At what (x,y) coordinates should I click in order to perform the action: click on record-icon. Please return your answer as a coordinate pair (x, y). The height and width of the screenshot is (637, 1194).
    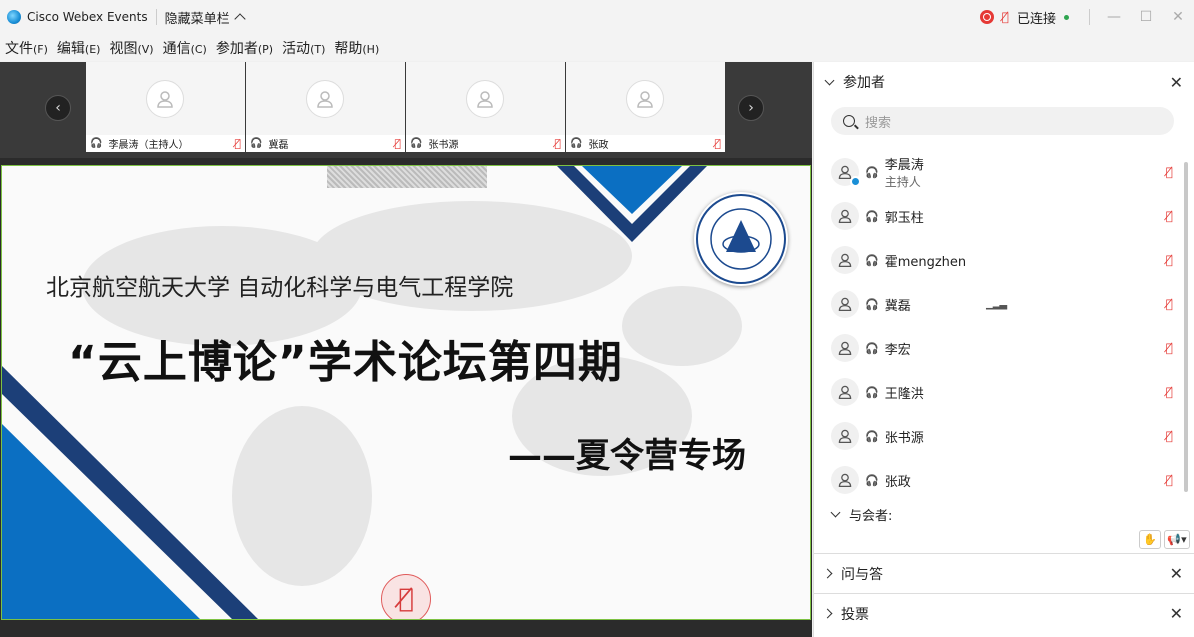
    Looking at the image, I should click on (986, 17).